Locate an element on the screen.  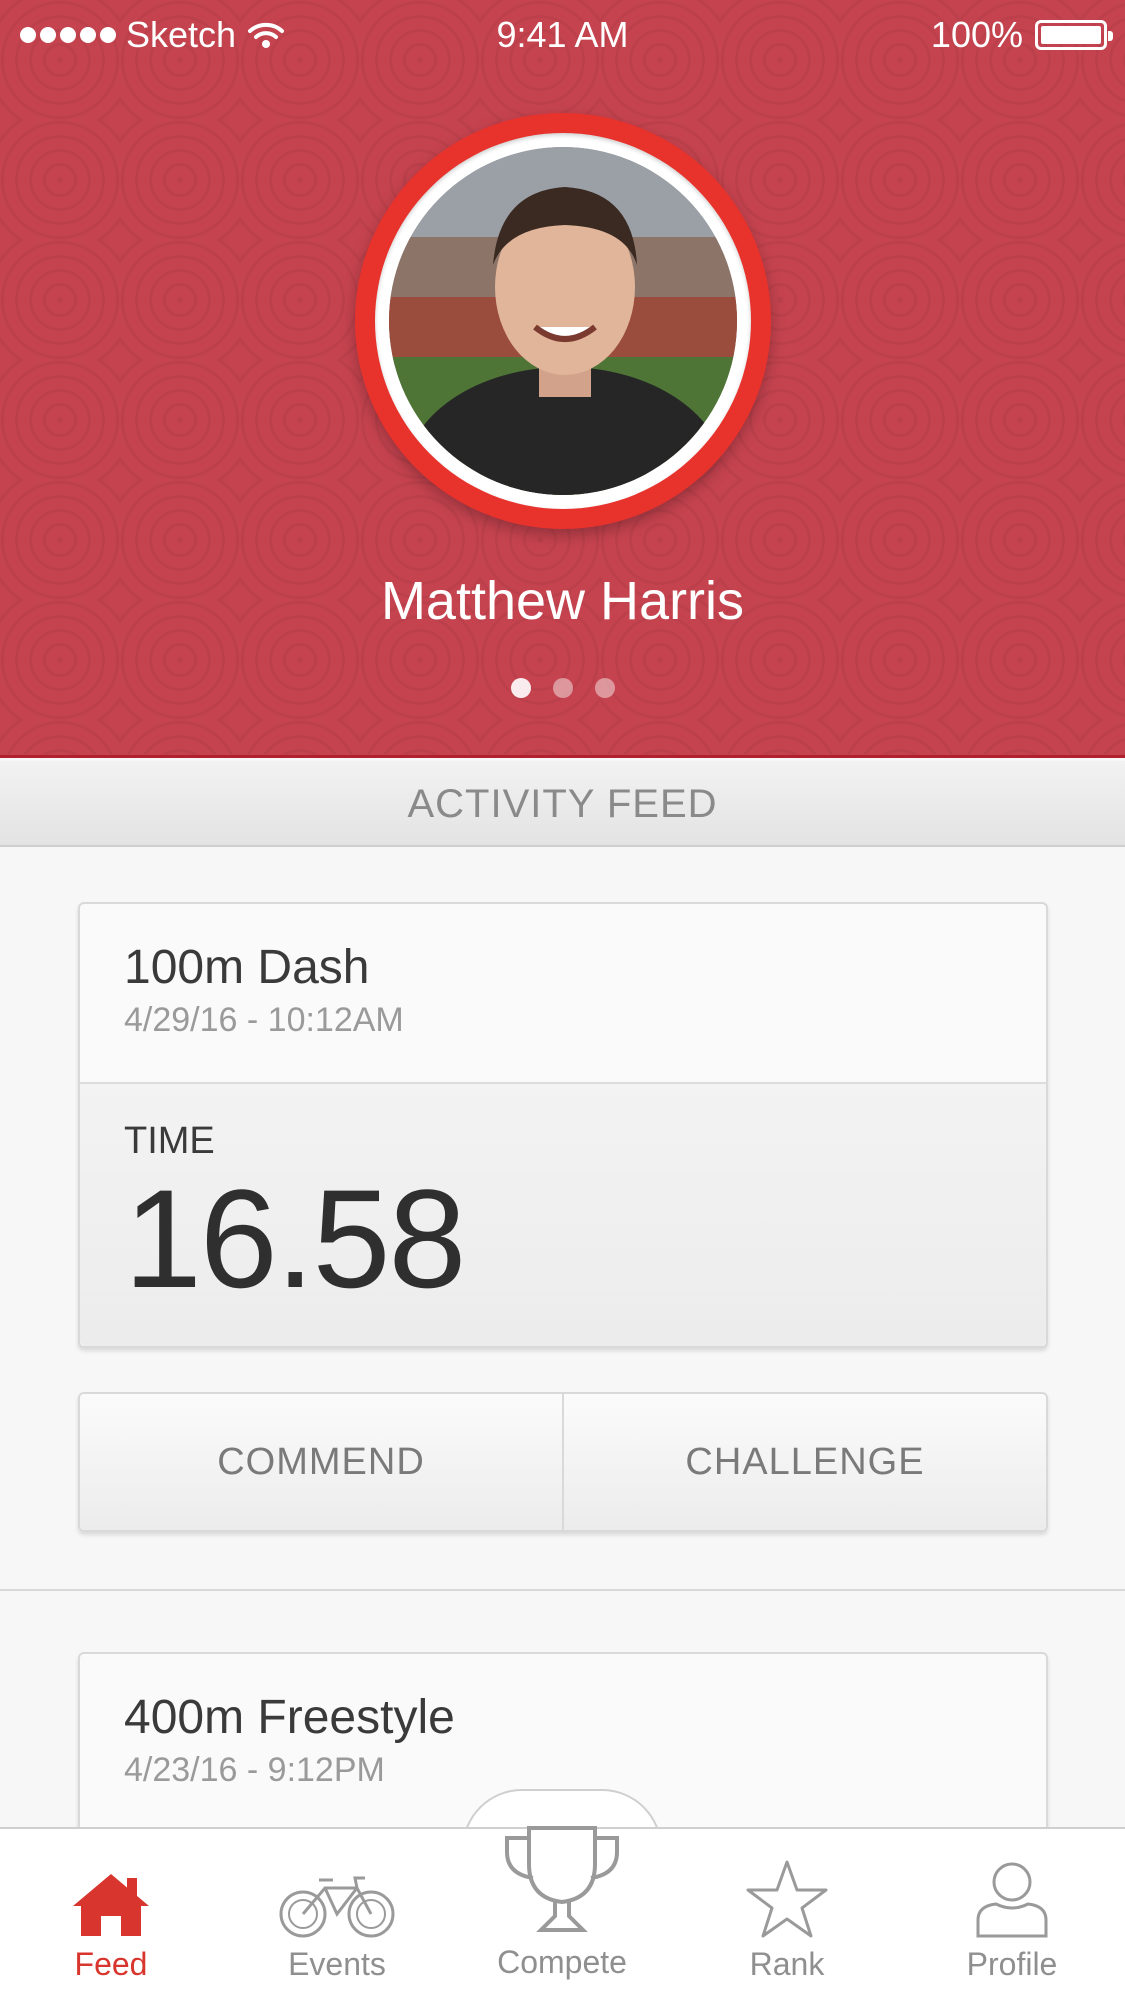
avatar-frame is located at coordinates (563, 321).